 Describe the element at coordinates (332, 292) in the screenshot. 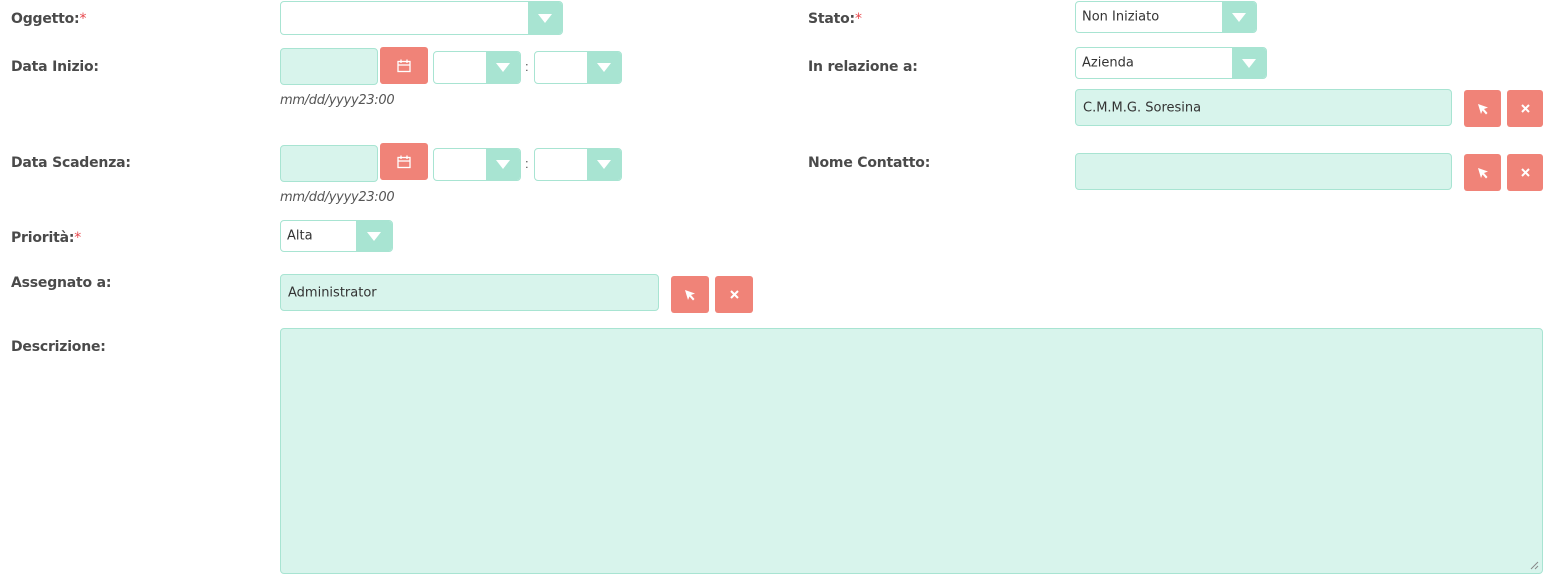

I see `assegnato-value: Administrator` at that location.